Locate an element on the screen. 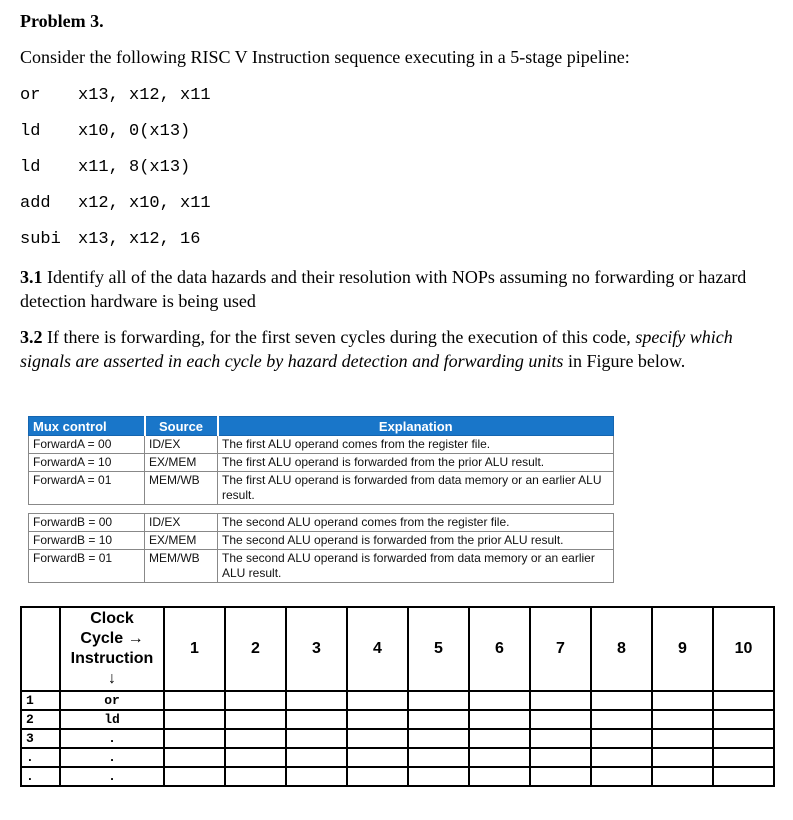  row-index: . is located at coordinates (40, 757).